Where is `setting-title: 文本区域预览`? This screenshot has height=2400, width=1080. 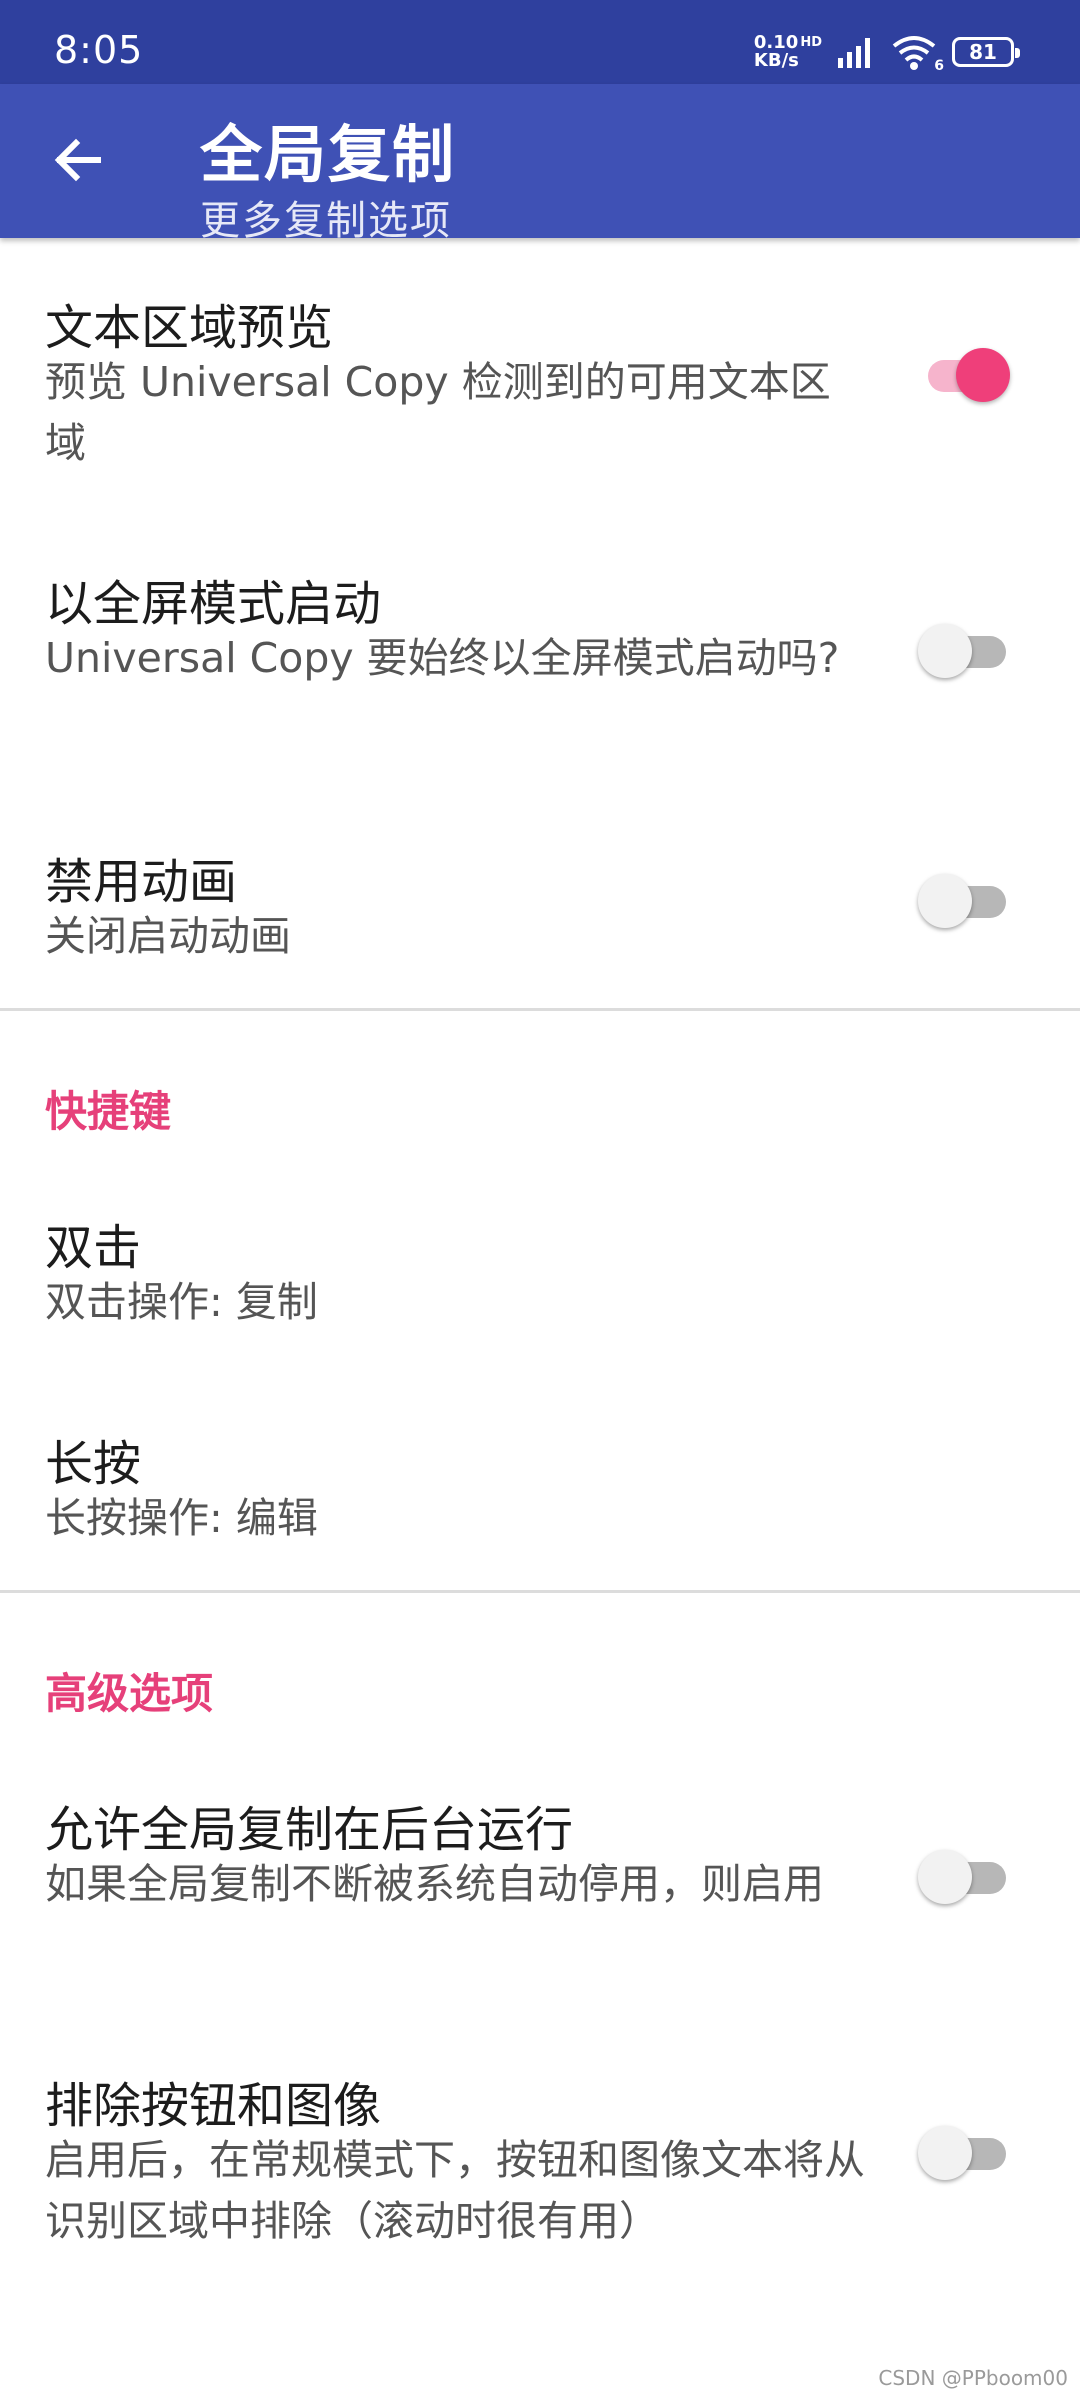
setting-title: 文本区域预览 is located at coordinates (189, 328).